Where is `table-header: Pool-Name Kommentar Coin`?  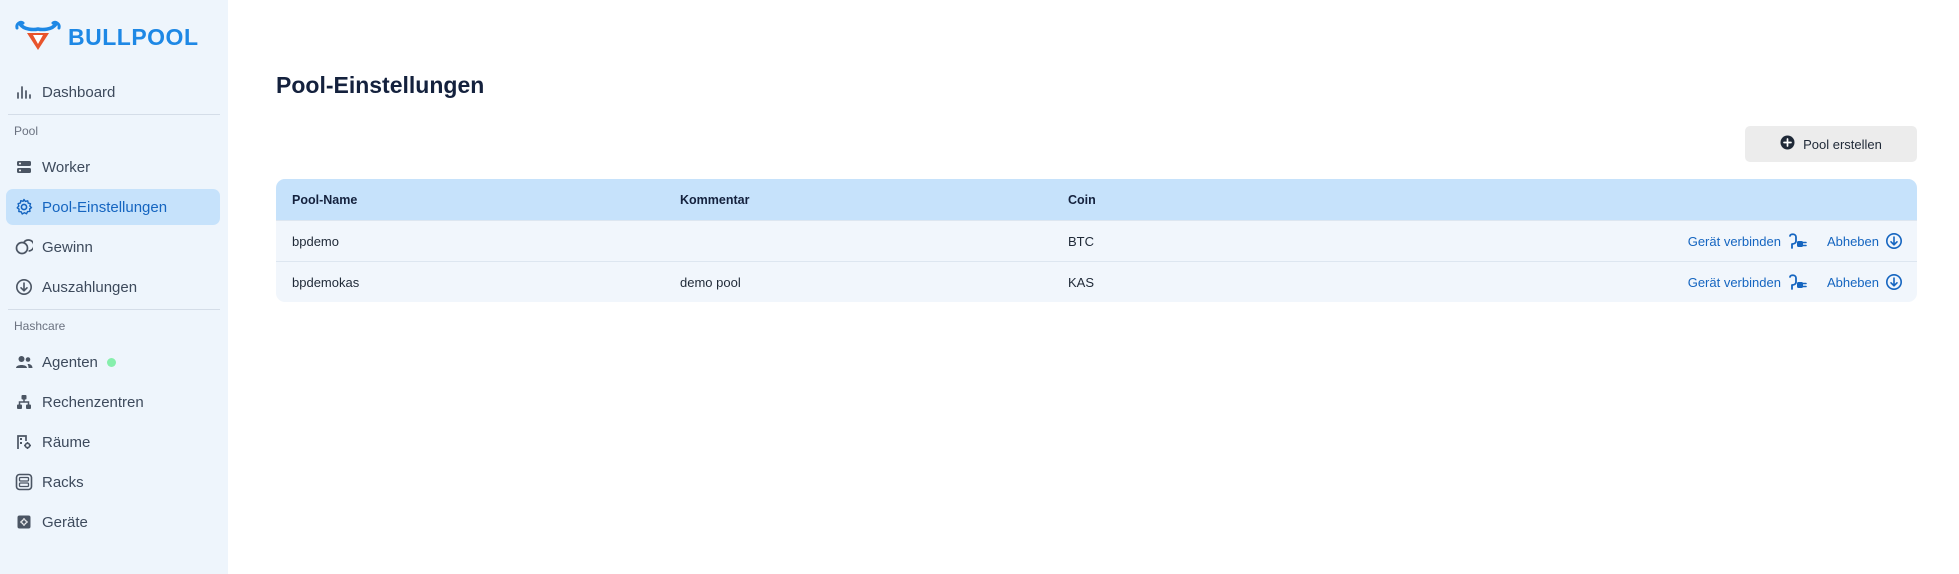
table-header: Pool-Name Kommentar Coin is located at coordinates (1096, 199).